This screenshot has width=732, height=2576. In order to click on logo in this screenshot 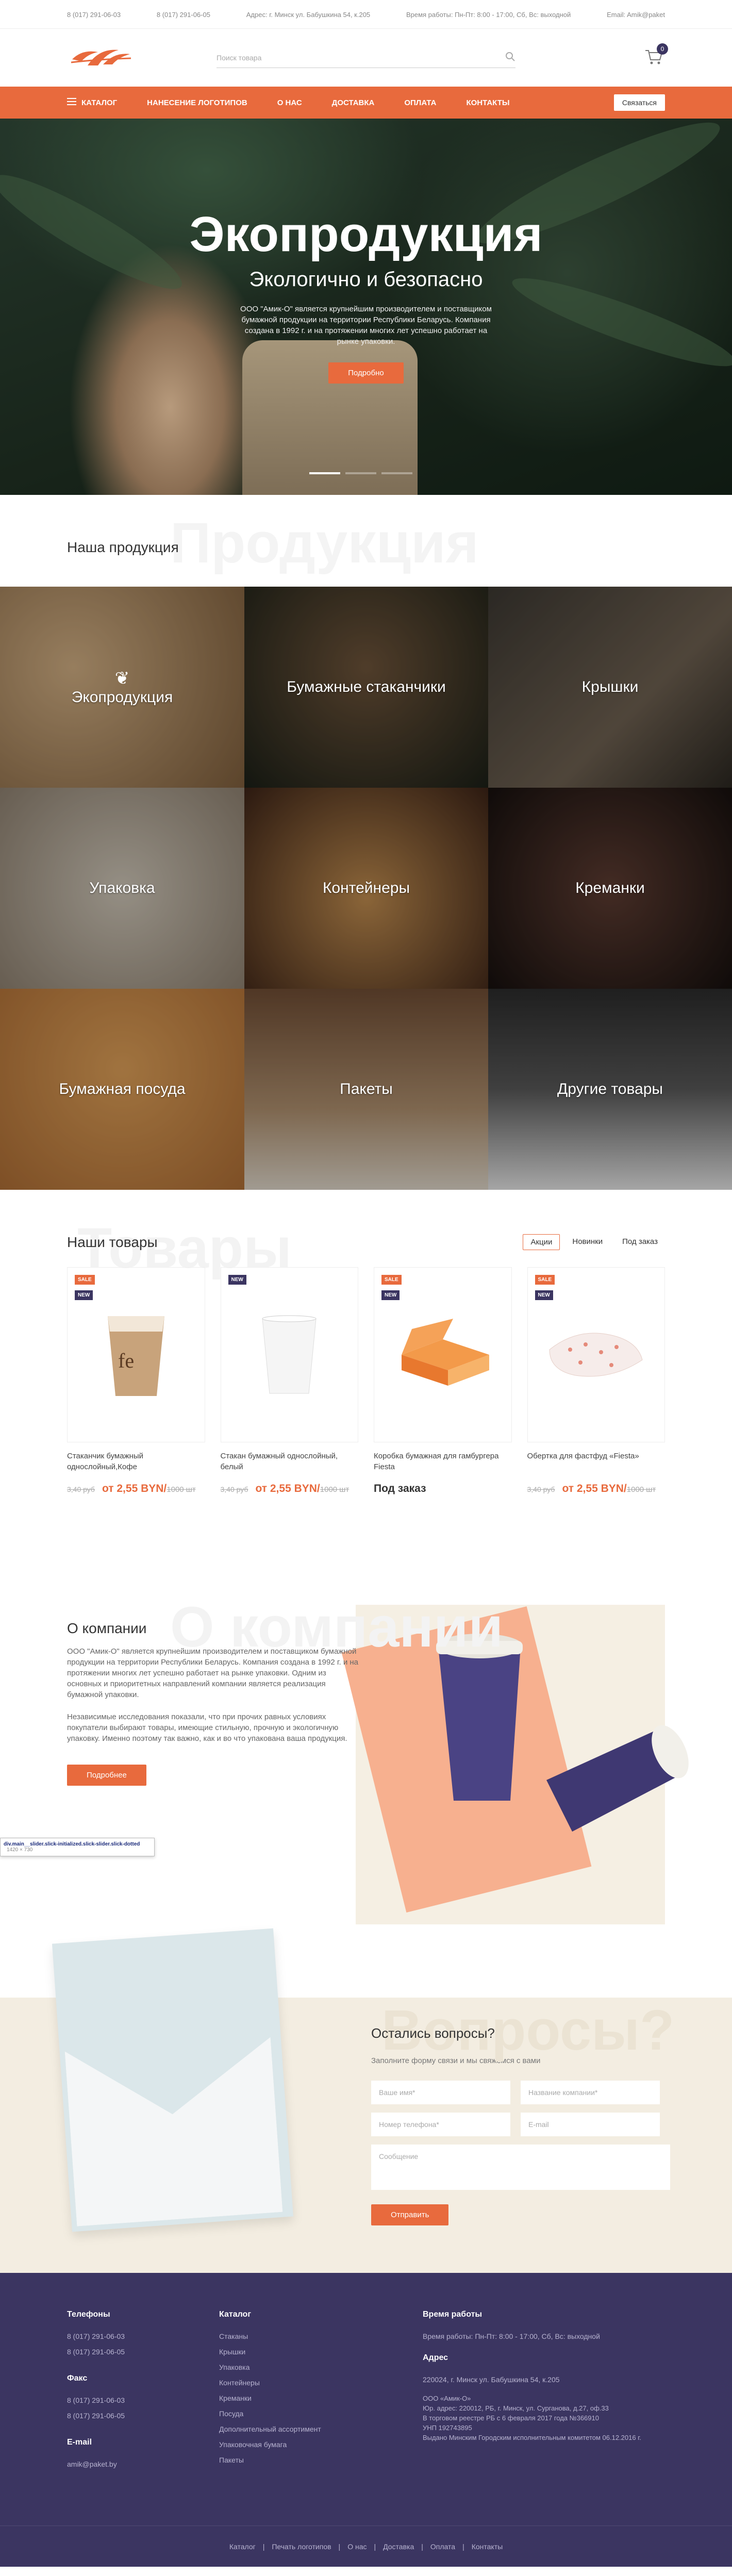, I will do `click(103, 58)`.